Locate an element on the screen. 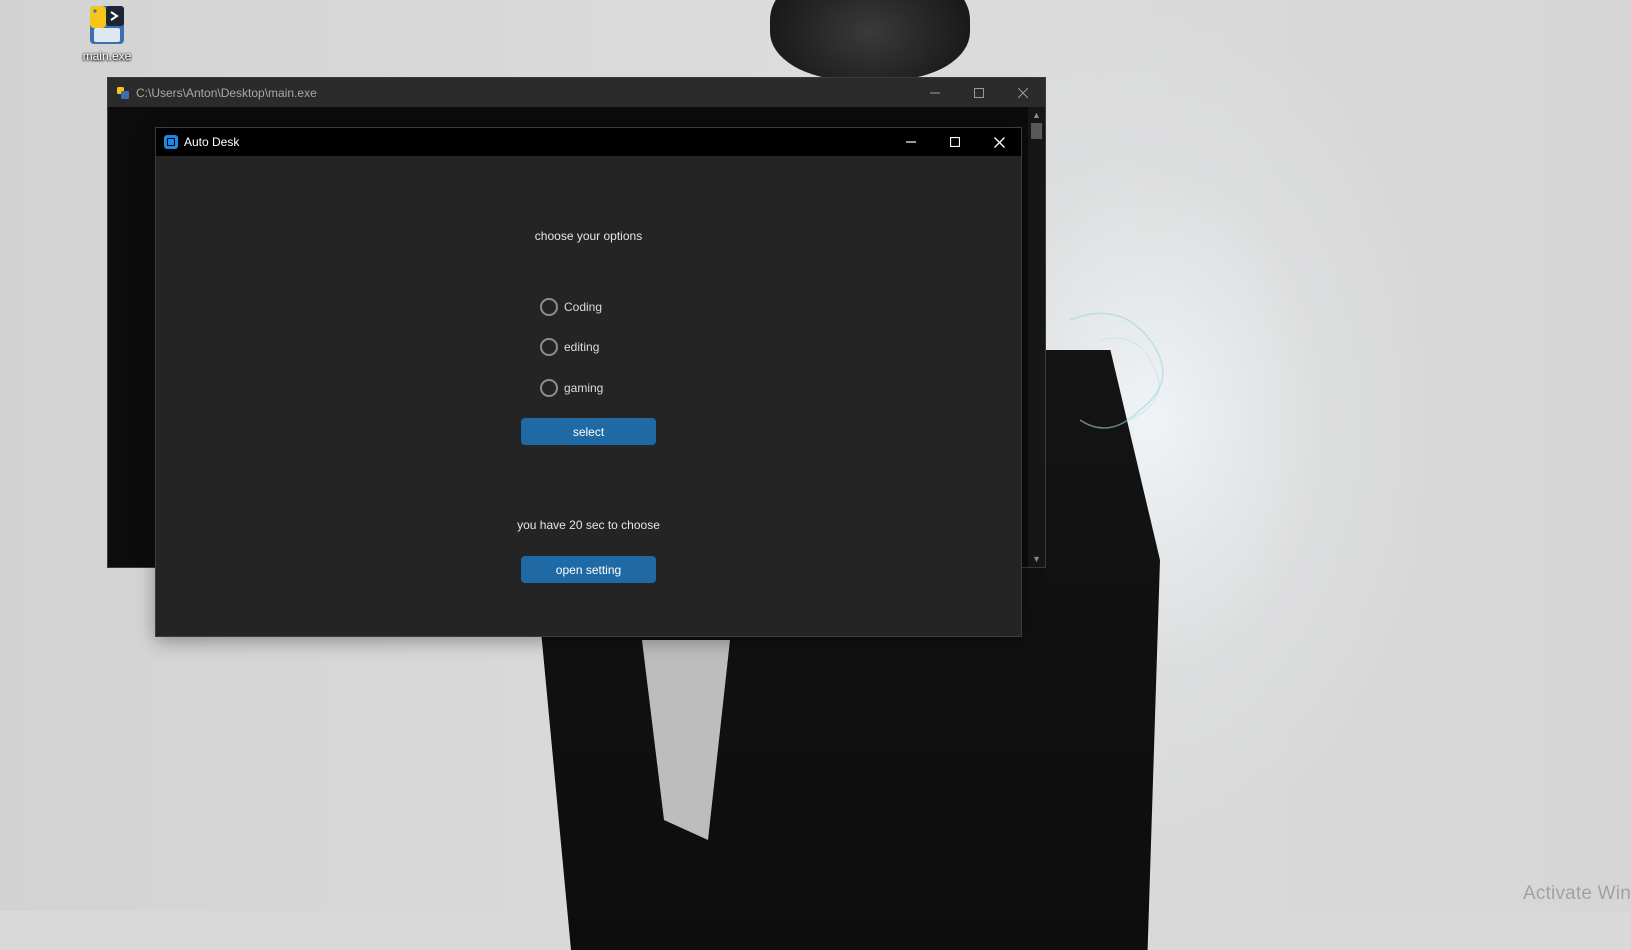 Image resolution: width=1631 pixels, height=950 pixels. wallpaper-glow-lines is located at coordinates (1116, 370).